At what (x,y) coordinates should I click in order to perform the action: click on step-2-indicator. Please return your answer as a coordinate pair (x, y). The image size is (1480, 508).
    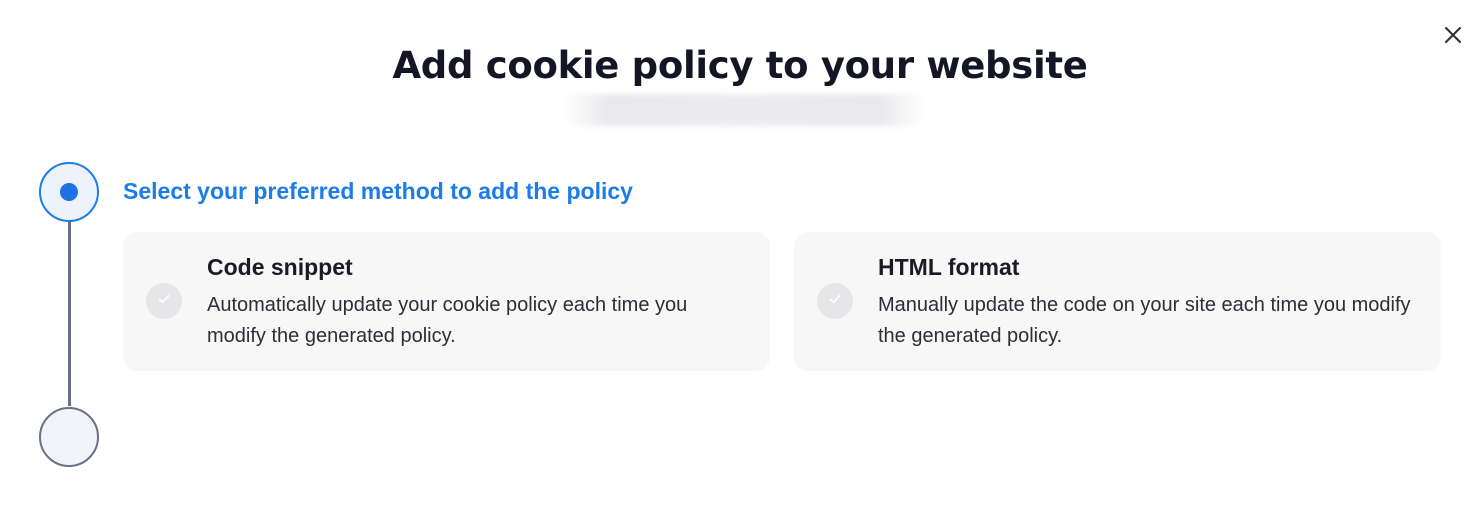
    Looking at the image, I should click on (69, 437).